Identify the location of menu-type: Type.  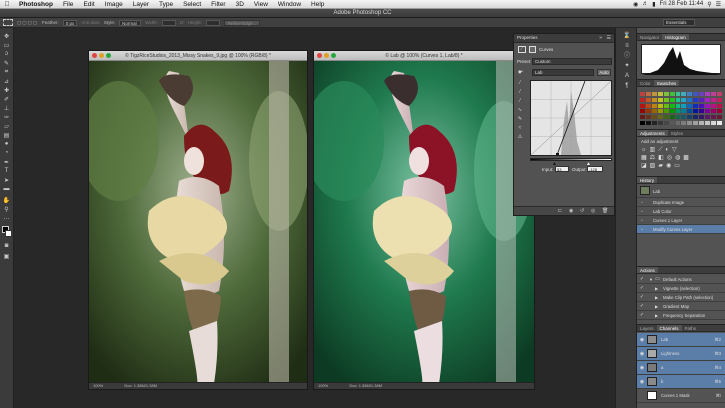
(166, 4).